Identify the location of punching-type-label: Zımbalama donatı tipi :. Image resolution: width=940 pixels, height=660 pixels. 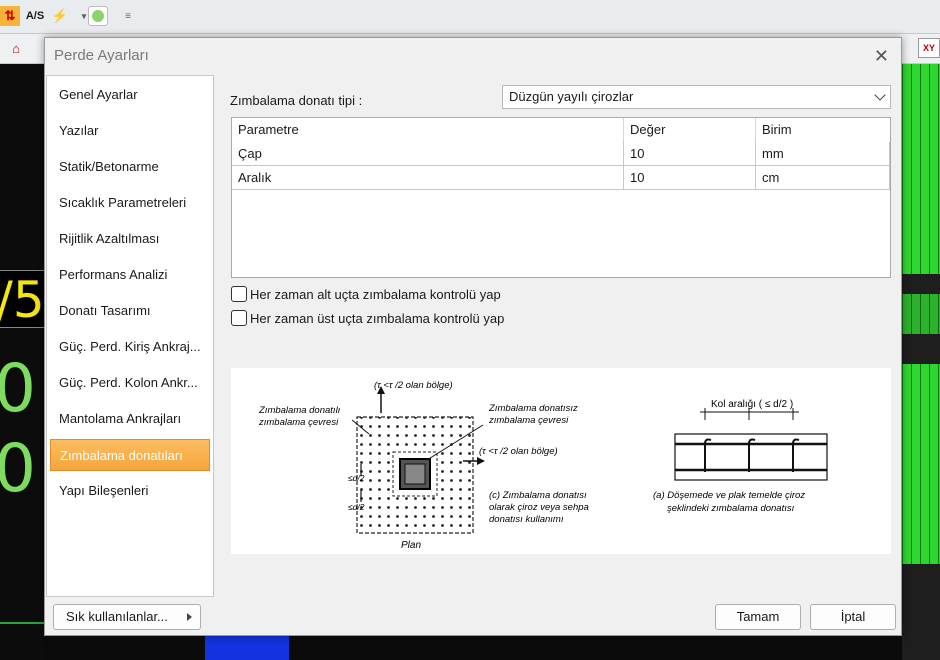
(296, 100).